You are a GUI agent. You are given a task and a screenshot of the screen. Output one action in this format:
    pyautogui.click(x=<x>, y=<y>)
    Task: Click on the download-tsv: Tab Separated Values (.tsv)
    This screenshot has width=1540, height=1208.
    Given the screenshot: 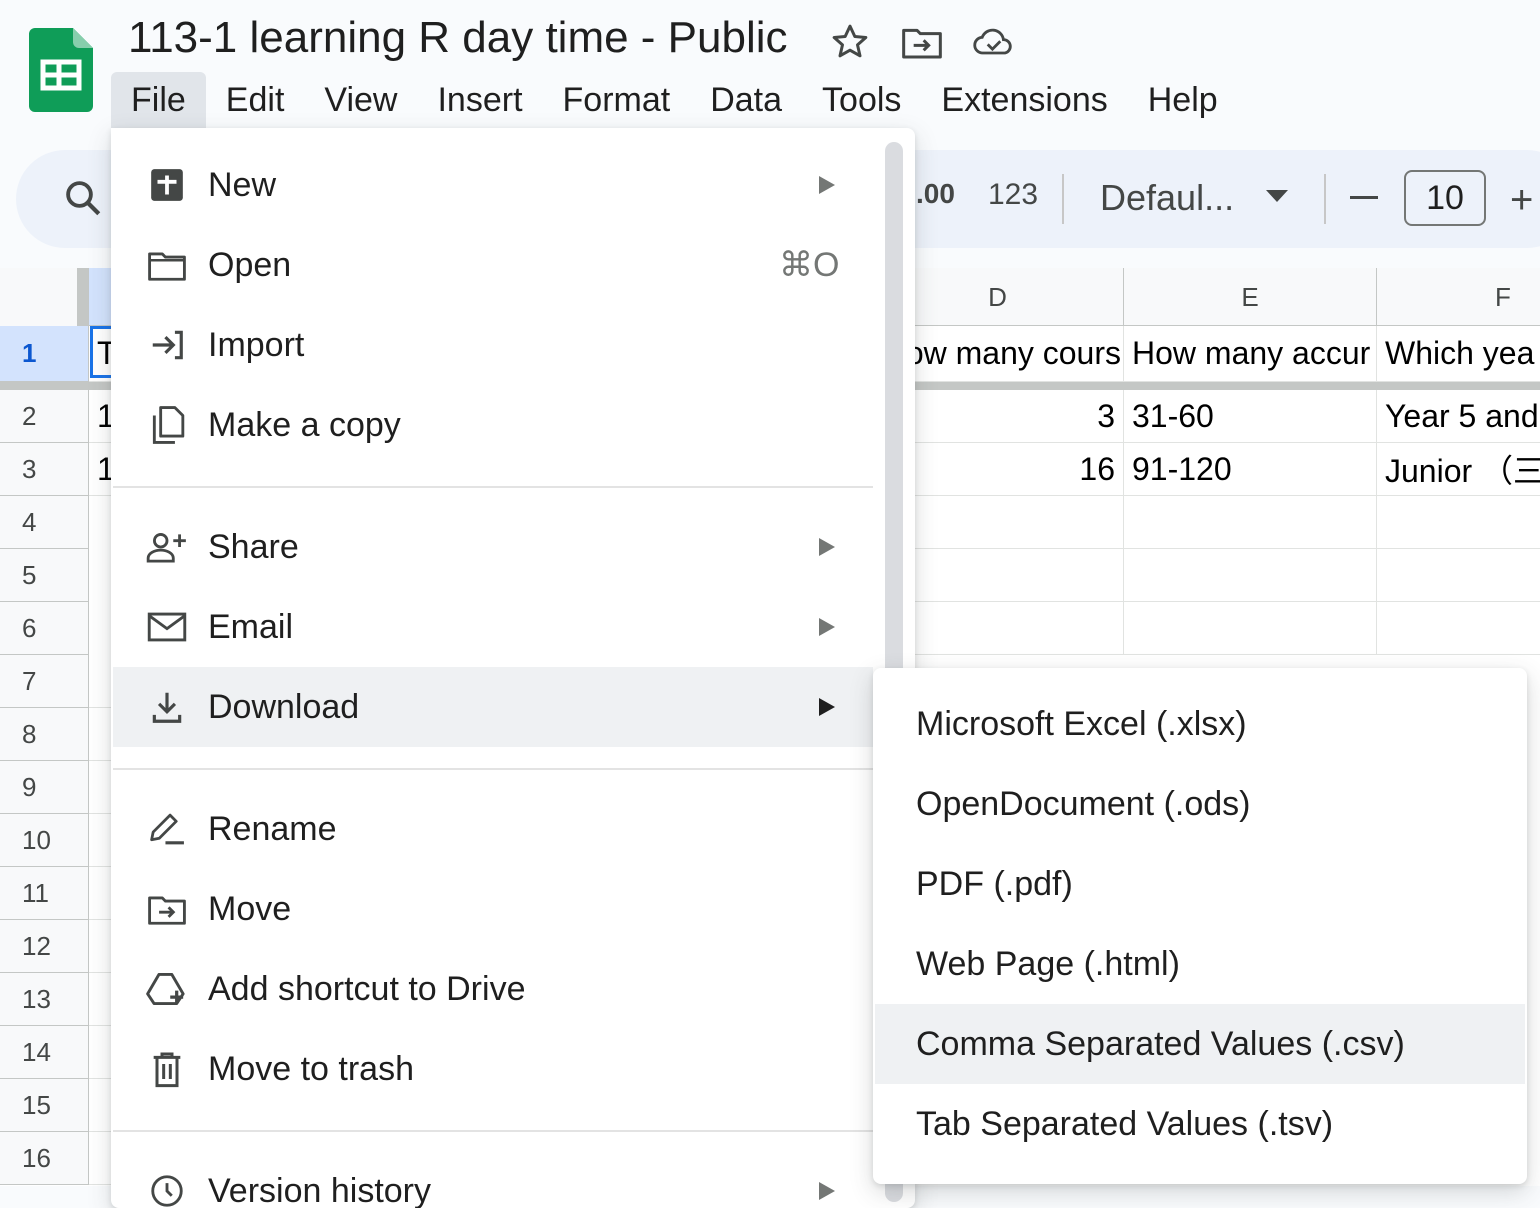 What is the action you would take?
    pyautogui.click(x=1200, y=1124)
    